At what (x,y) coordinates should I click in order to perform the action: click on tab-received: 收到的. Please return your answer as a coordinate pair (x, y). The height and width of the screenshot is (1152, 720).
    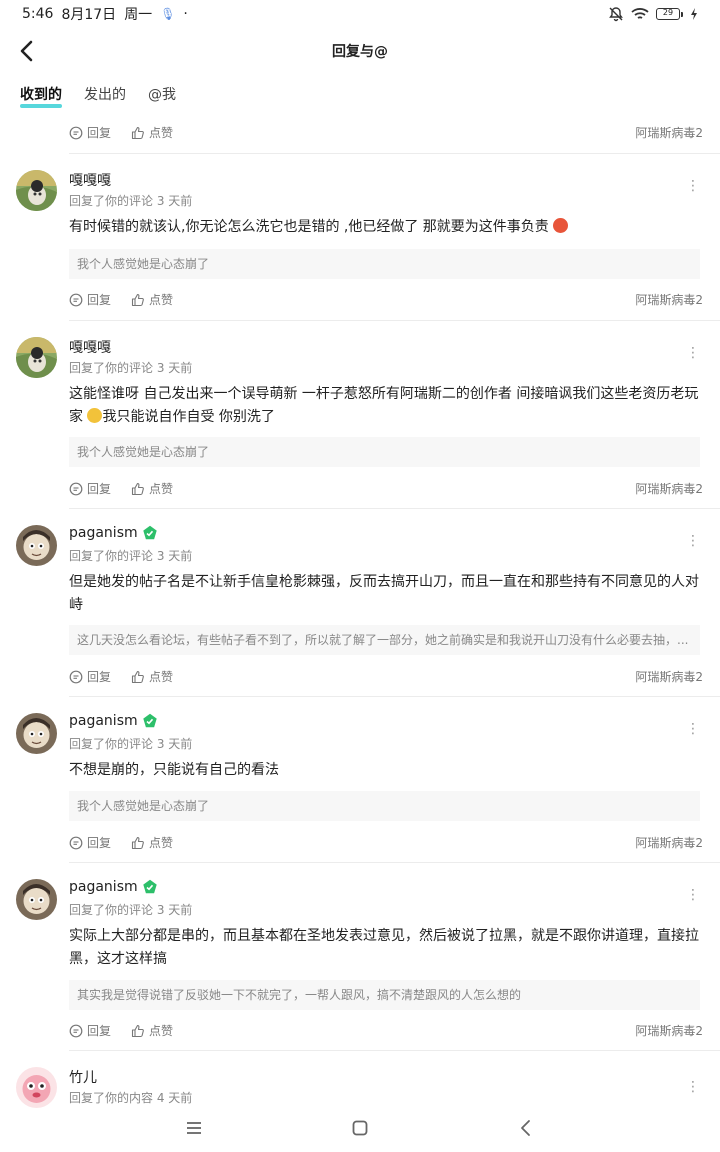
    Looking at the image, I should click on (41, 96).